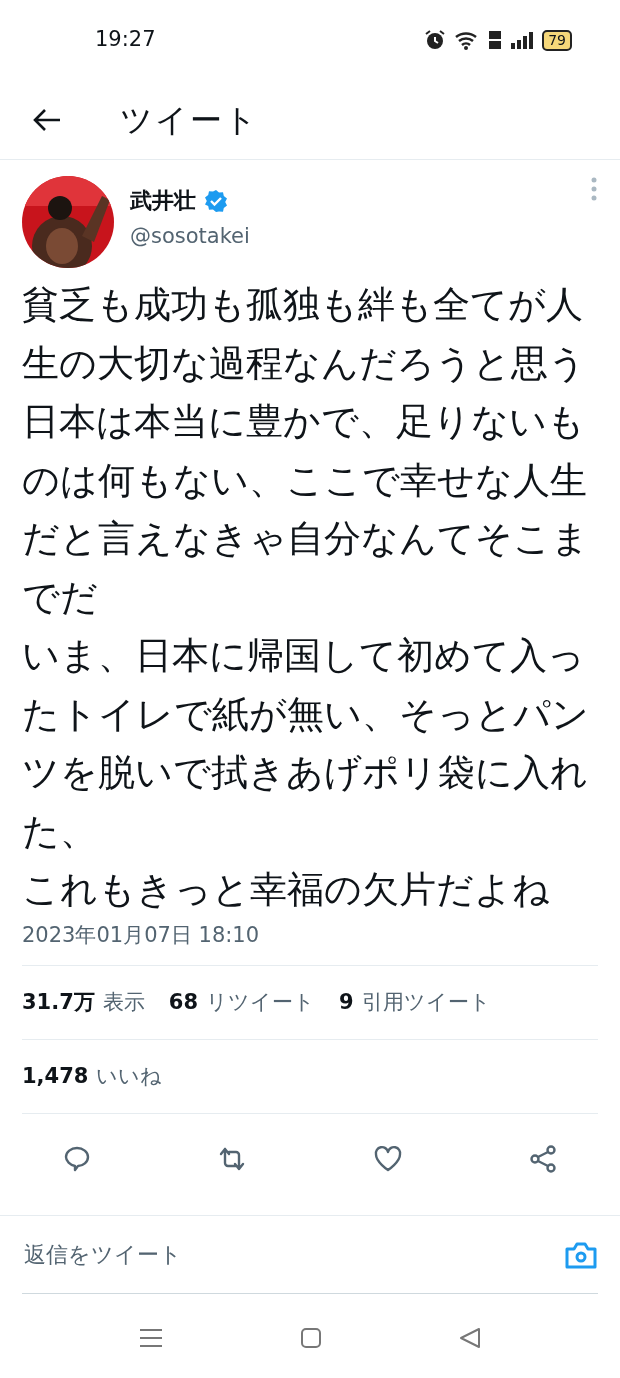 The image size is (620, 1378). I want to click on user-handle: @sosotakei, so click(360, 237).